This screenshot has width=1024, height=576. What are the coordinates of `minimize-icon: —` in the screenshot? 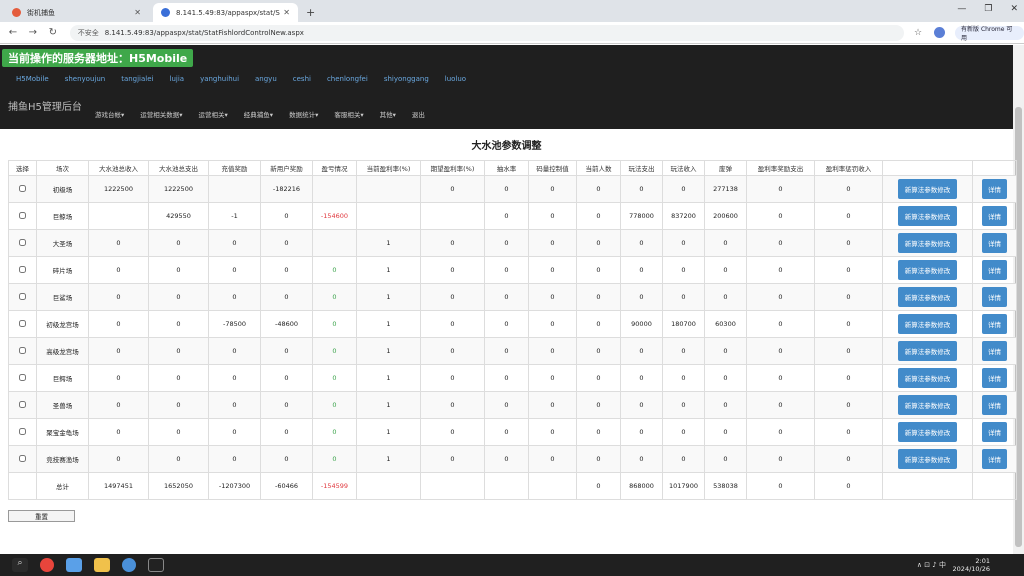 It's located at (961, 9).